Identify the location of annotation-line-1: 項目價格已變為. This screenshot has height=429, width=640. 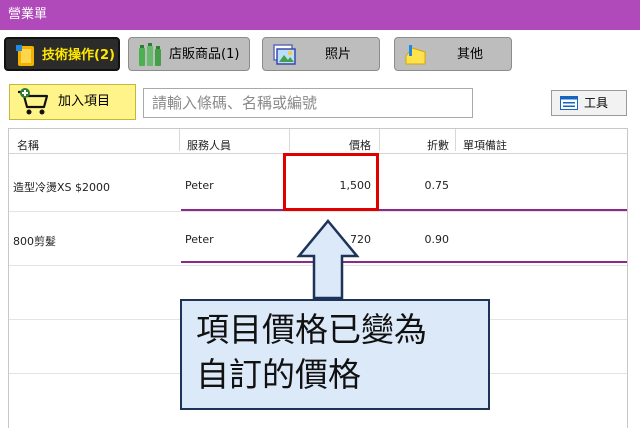
(311, 329).